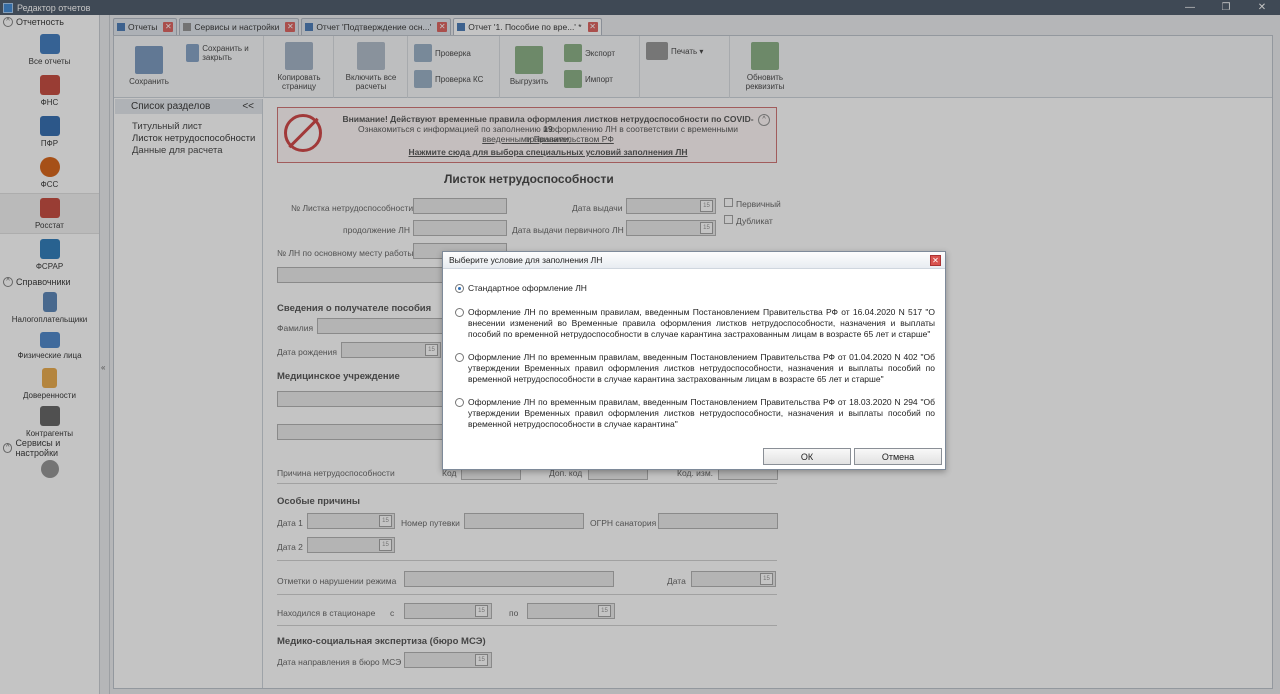 This screenshot has height=694, width=1280. What do you see at coordinates (898, 456) in the screenshot?
I see `cancel-button: Отмена` at bounding box center [898, 456].